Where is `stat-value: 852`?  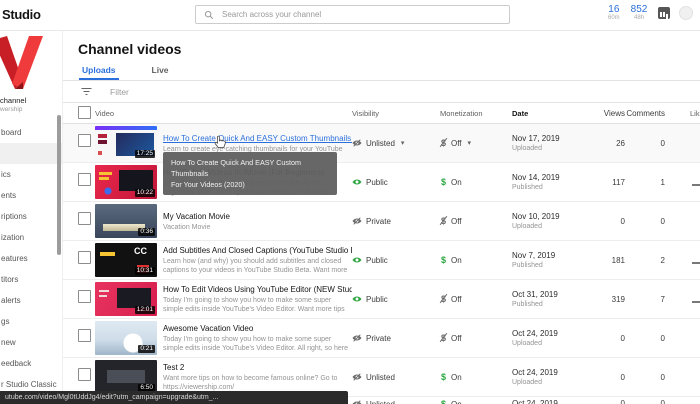
stat-value: 852 is located at coordinates (639, 9).